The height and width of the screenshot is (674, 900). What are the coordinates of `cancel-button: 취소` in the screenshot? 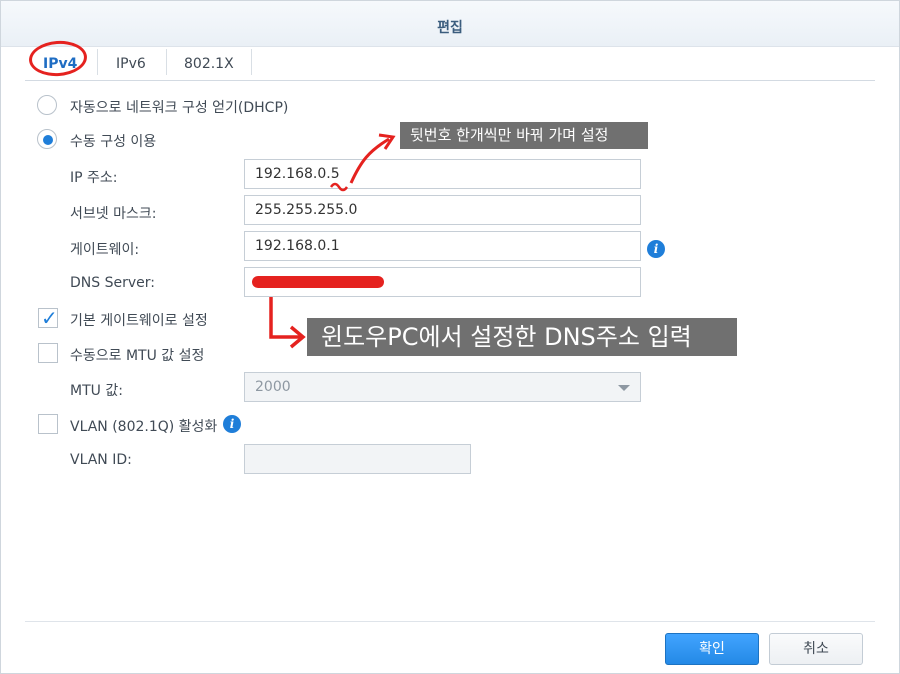 It's located at (816, 649).